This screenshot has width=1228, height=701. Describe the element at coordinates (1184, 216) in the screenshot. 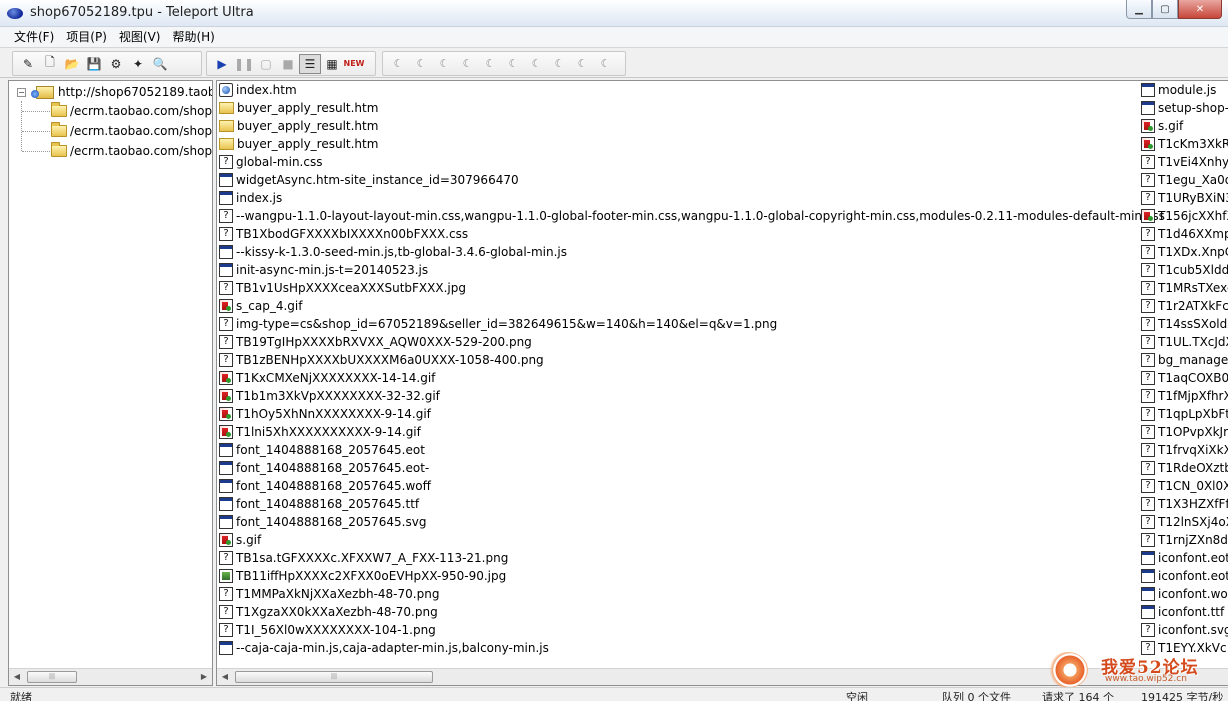

I see `file-row: T156jcXXhfX` at that location.